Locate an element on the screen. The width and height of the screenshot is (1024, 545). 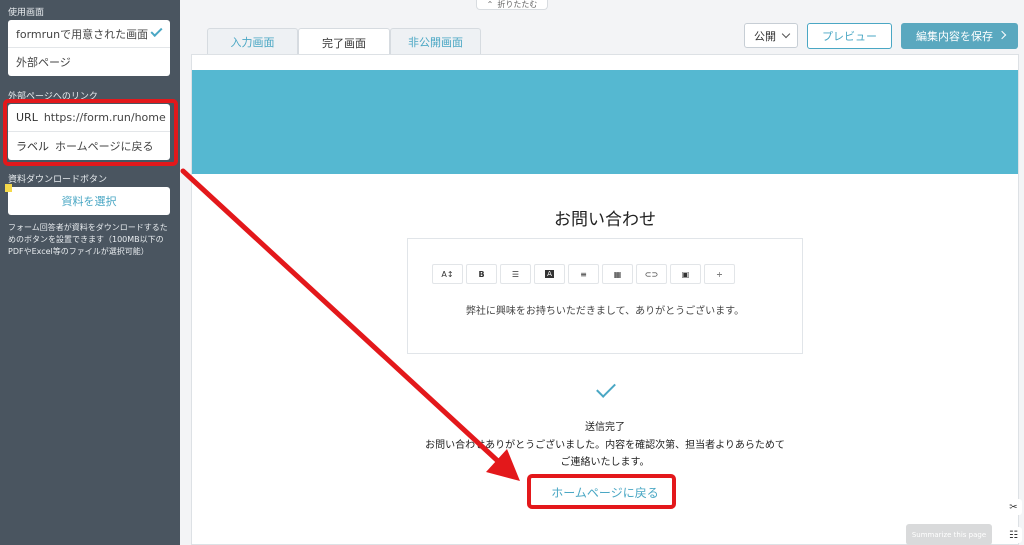
summarize-button: Summarize this page is located at coordinates (949, 534).